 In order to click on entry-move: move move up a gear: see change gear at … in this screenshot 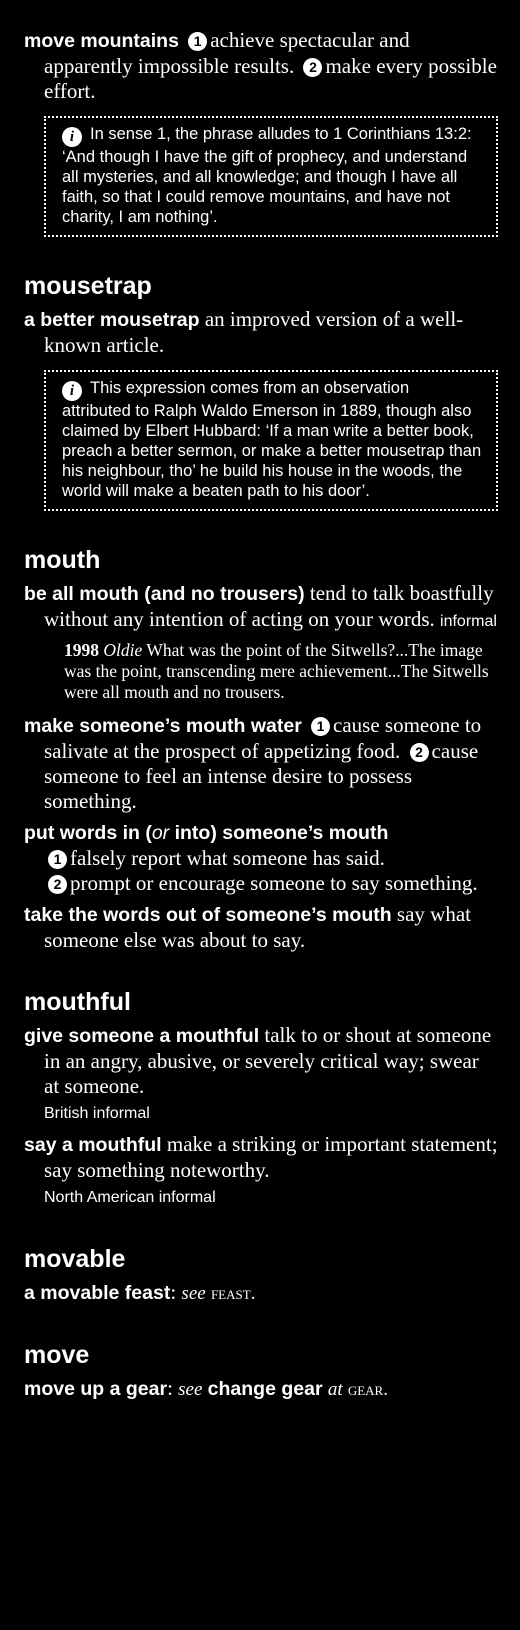, I will do `click(261, 1371)`.